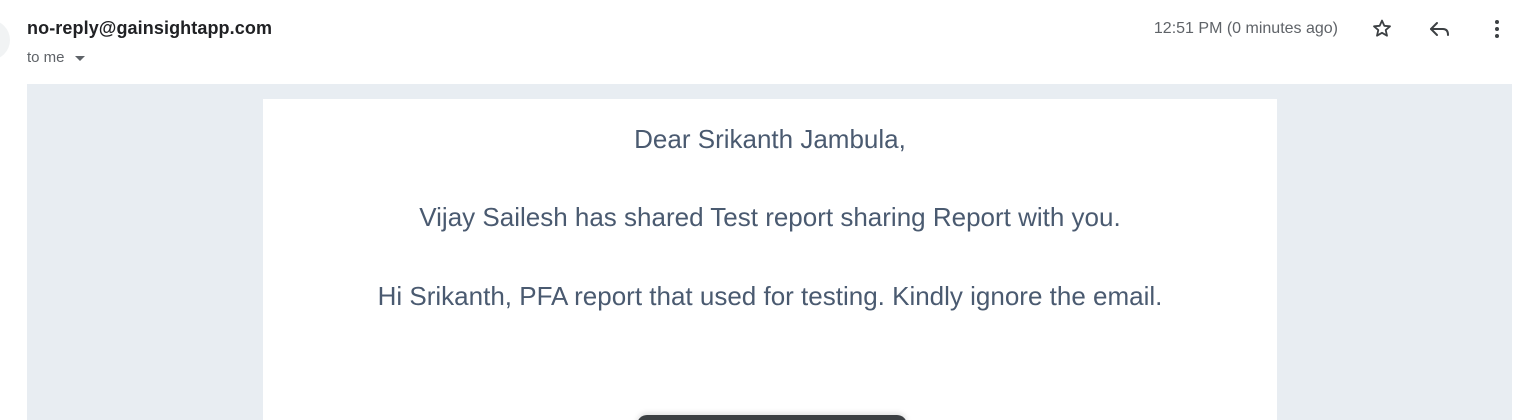  What do you see at coordinates (149, 28) in the screenshot?
I see `sender-email: no-reply@gainsightapp.com` at bounding box center [149, 28].